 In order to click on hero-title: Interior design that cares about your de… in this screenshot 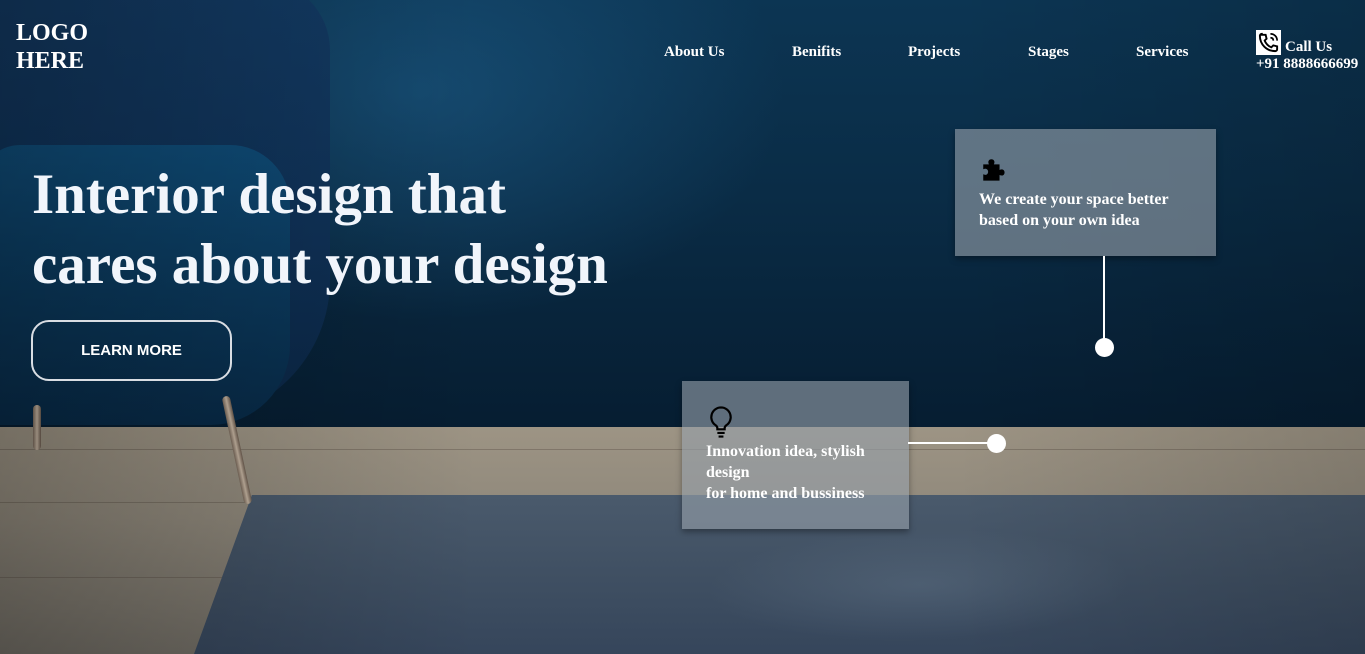, I will do `click(320, 230)`.